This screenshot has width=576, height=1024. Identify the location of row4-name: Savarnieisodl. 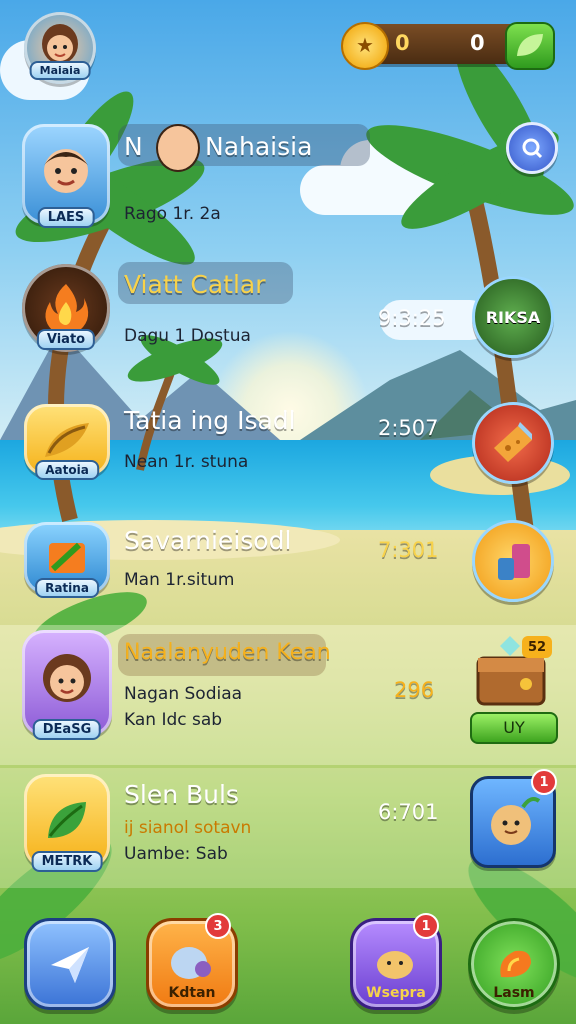
(208, 540).